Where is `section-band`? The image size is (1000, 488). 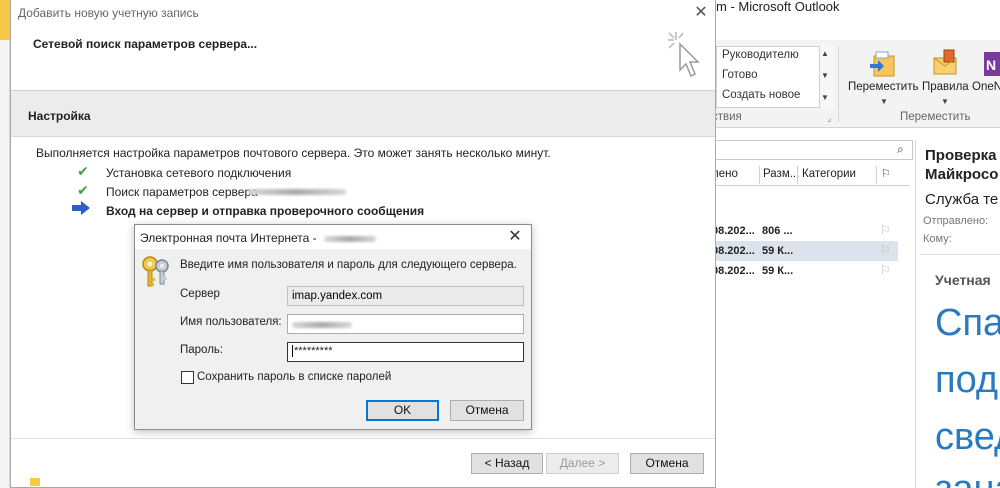 section-band is located at coordinates (363, 114).